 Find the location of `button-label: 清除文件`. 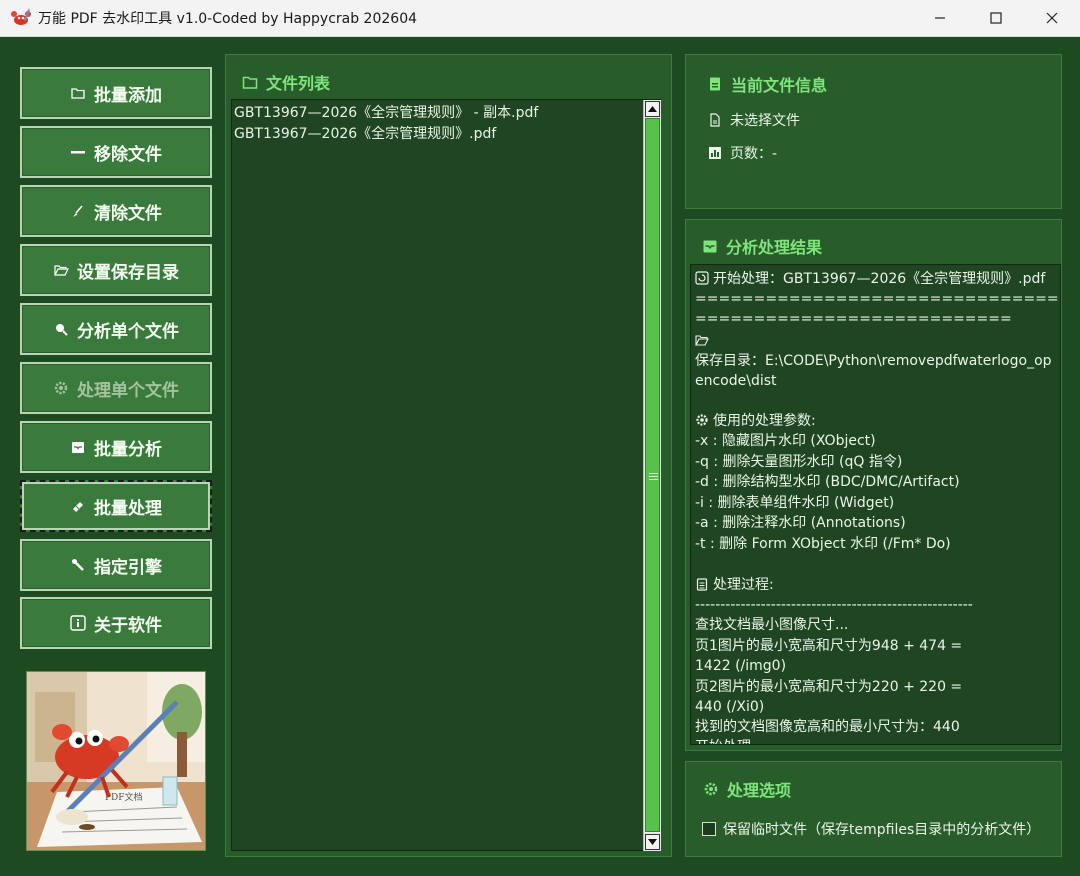

button-label: 清除文件 is located at coordinates (128, 213).